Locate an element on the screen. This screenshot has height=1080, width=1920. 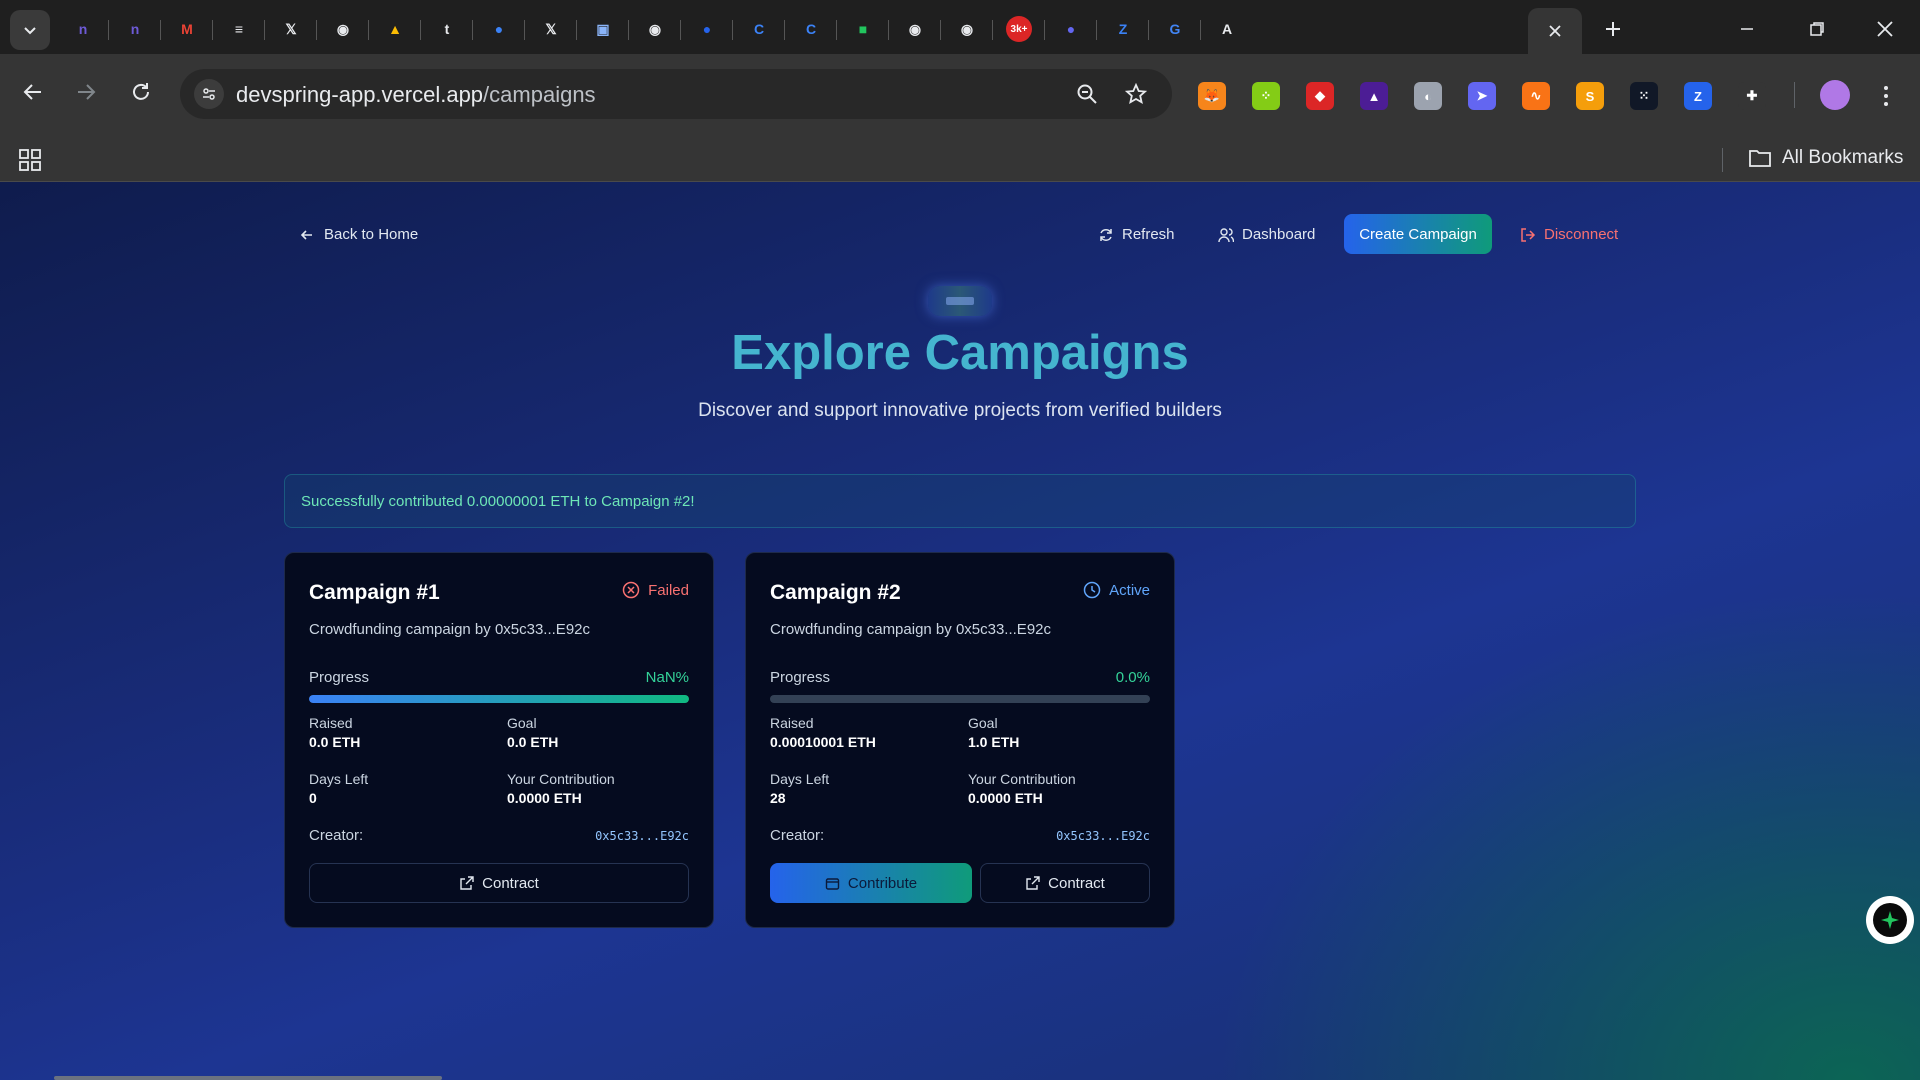
bookmark-star-icon is located at coordinates (1136, 94).